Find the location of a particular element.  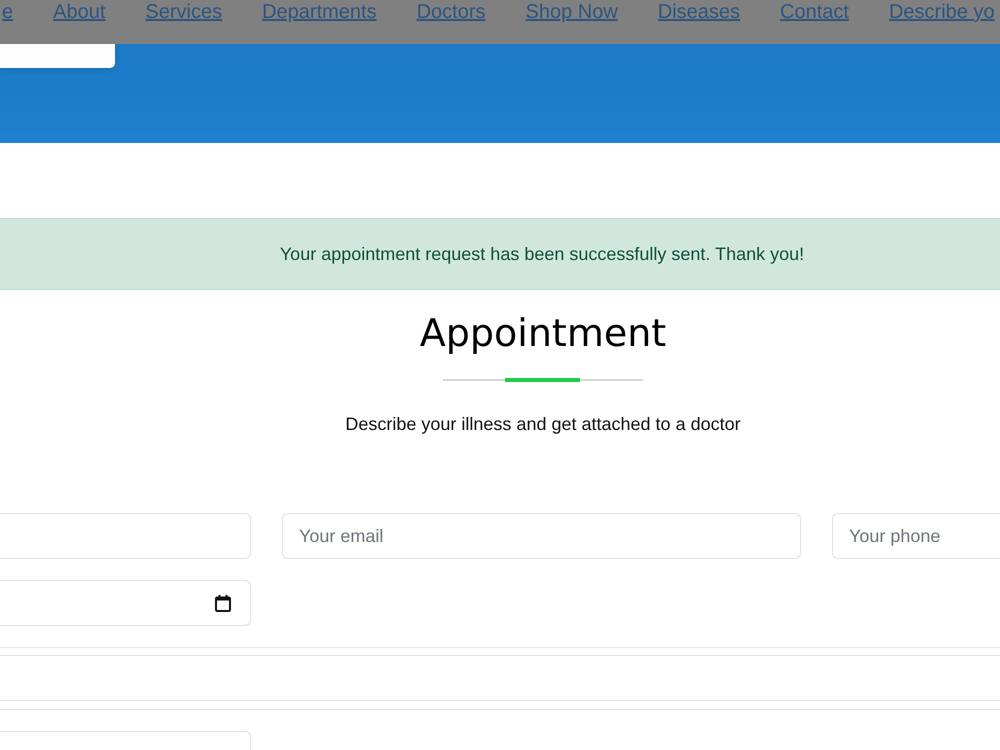

nav-link: Contact is located at coordinates (814, 12).